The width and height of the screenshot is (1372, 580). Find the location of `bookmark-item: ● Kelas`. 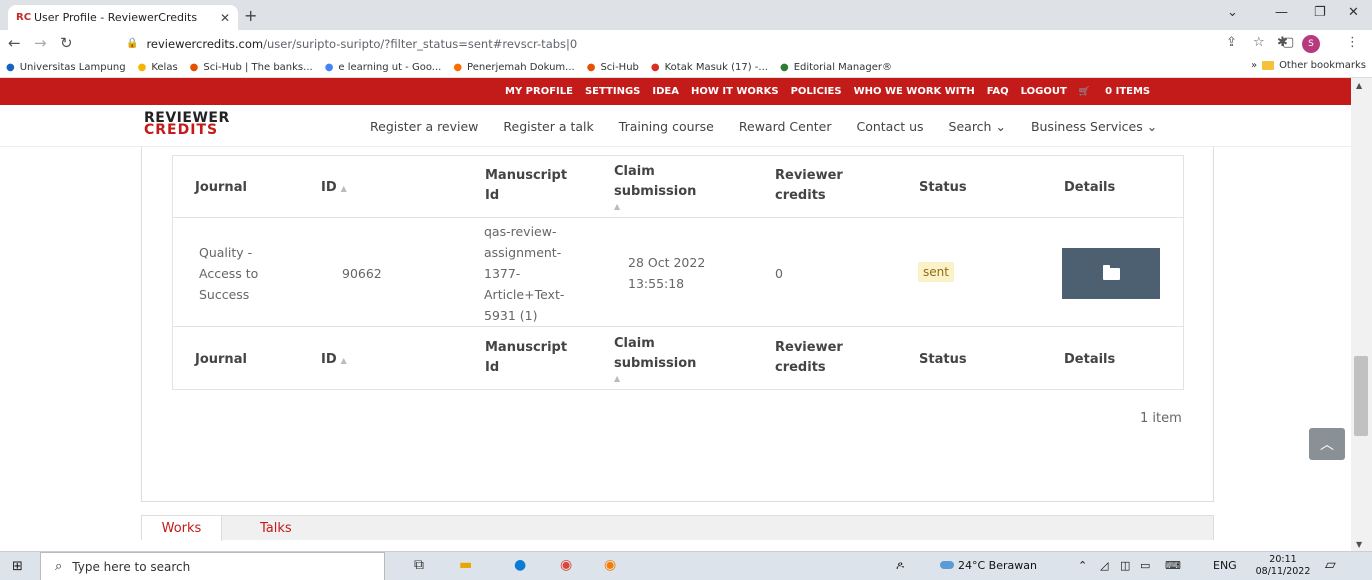

bookmark-item: ● Kelas is located at coordinates (158, 67).